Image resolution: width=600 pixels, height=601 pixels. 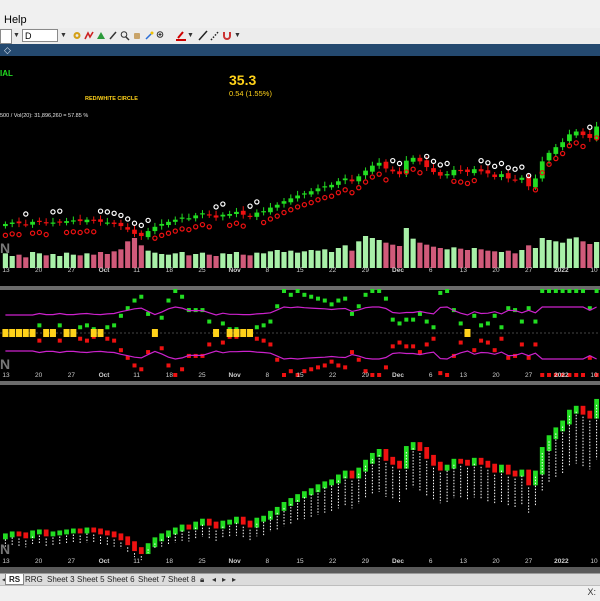 I want to click on pen-icon, so click(x=113, y=35).